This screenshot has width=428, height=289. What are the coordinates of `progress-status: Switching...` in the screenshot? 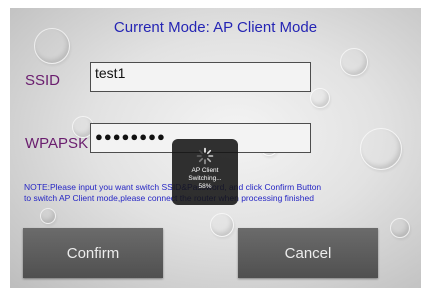 It's located at (205, 178).